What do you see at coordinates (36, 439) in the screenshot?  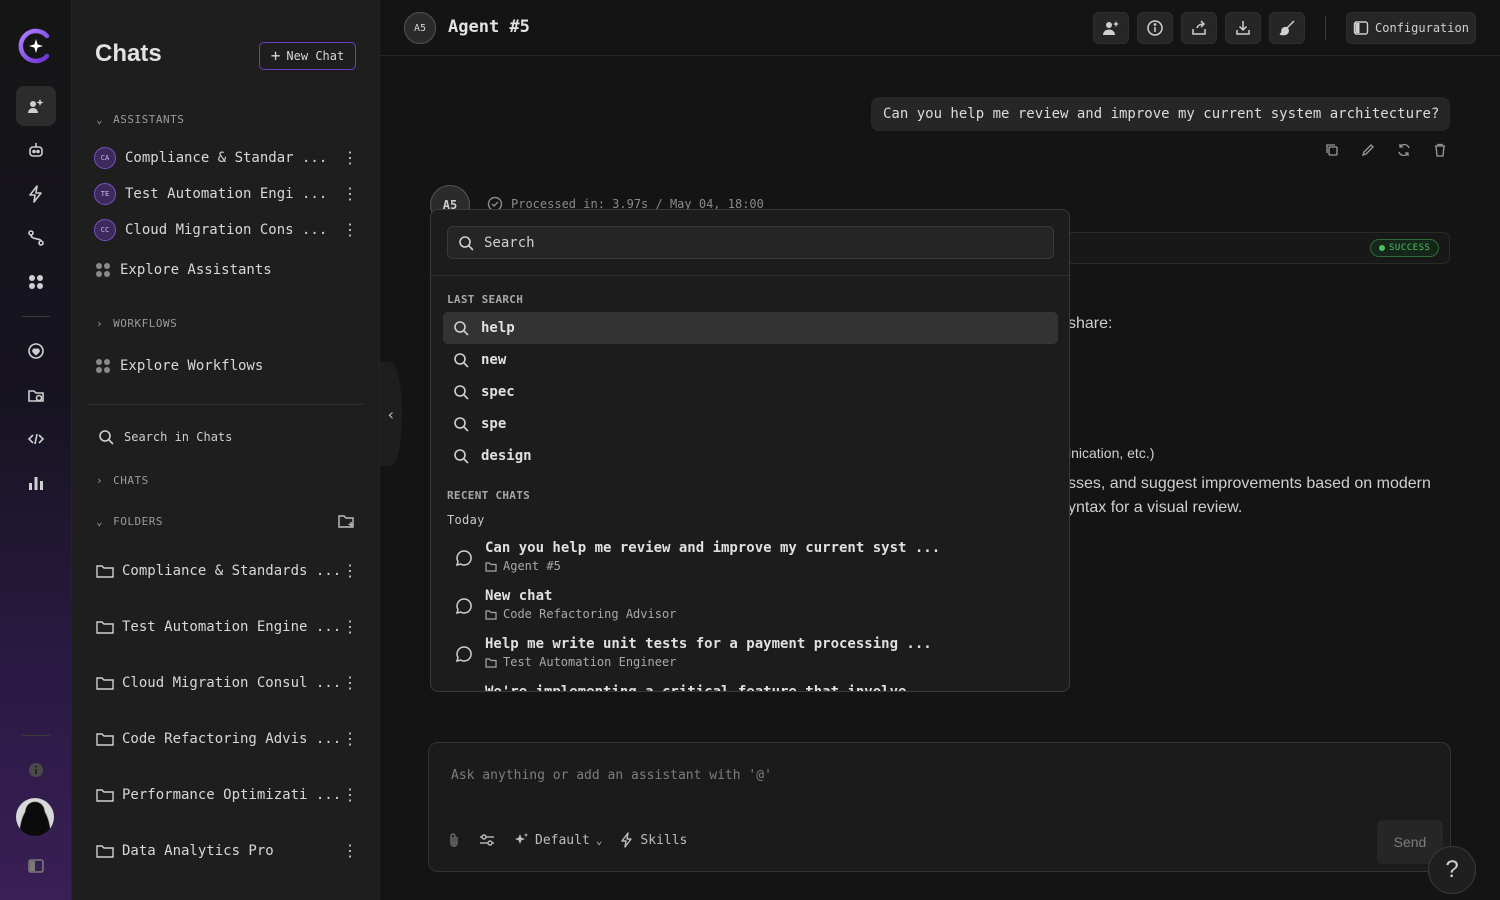 I see `rail-code-icon` at bounding box center [36, 439].